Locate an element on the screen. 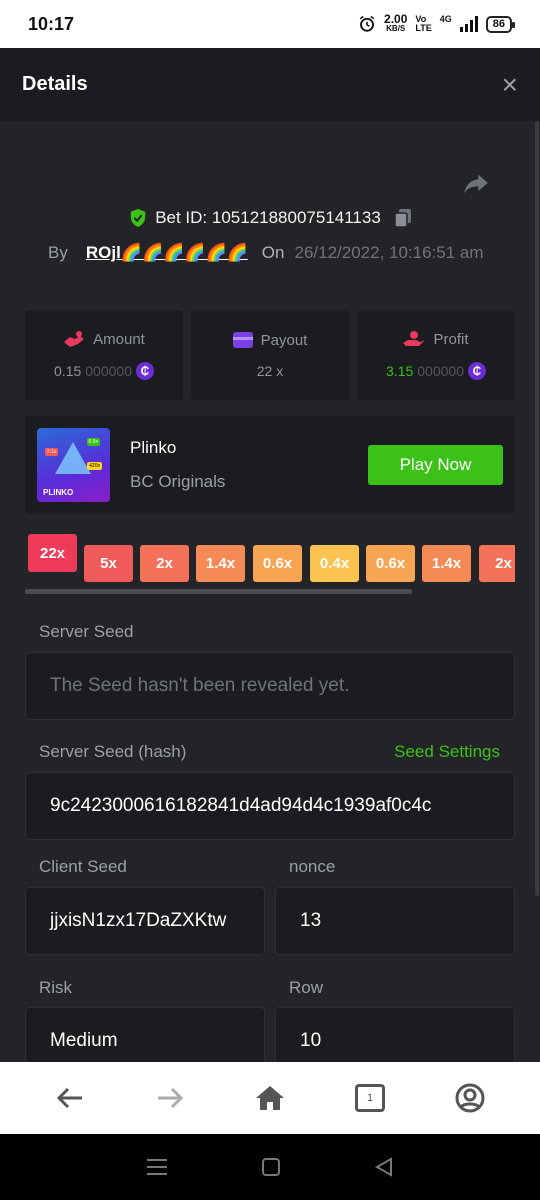  multiplier-chip: 22x is located at coordinates (52, 553).